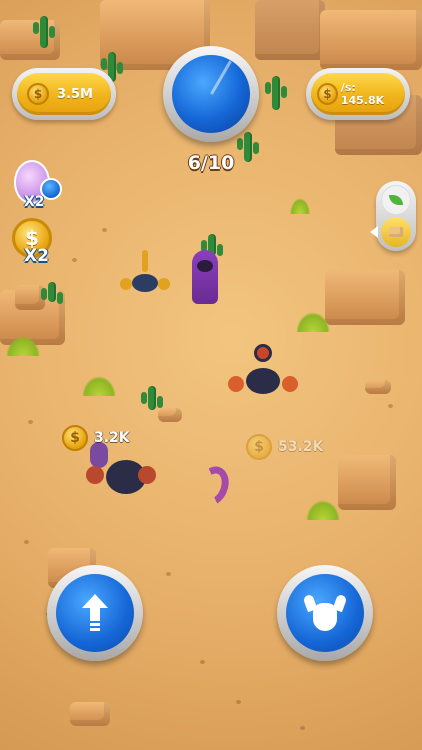 This screenshot has width=422, height=750. Describe the element at coordinates (36, 256) in the screenshot. I see `coin-booster-multiplier: X2` at that location.